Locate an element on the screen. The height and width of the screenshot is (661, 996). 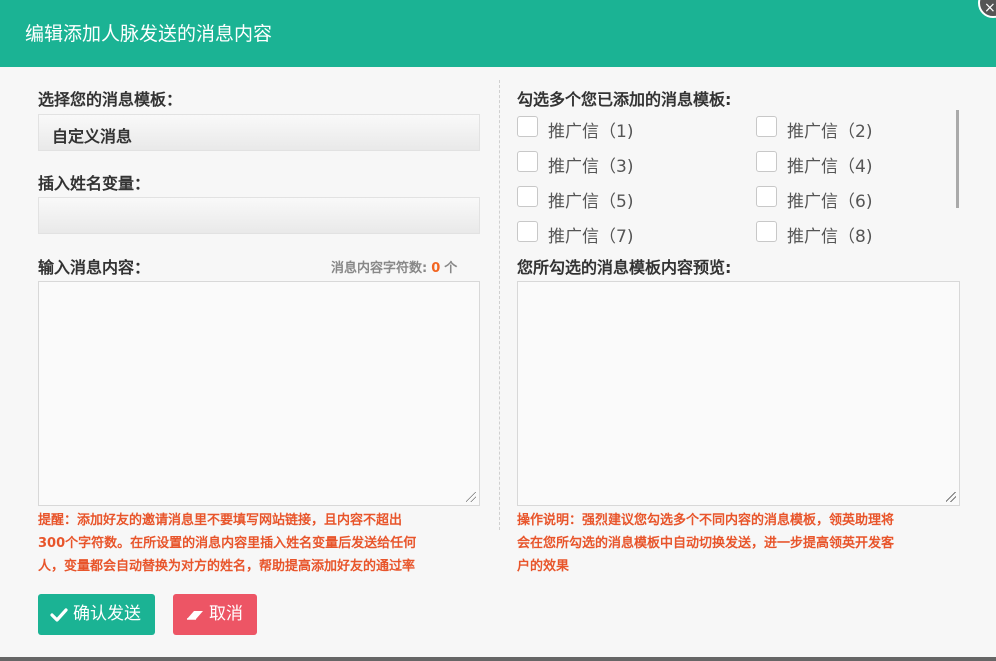
template-select-value: 自定义消息 is located at coordinates (92, 136).